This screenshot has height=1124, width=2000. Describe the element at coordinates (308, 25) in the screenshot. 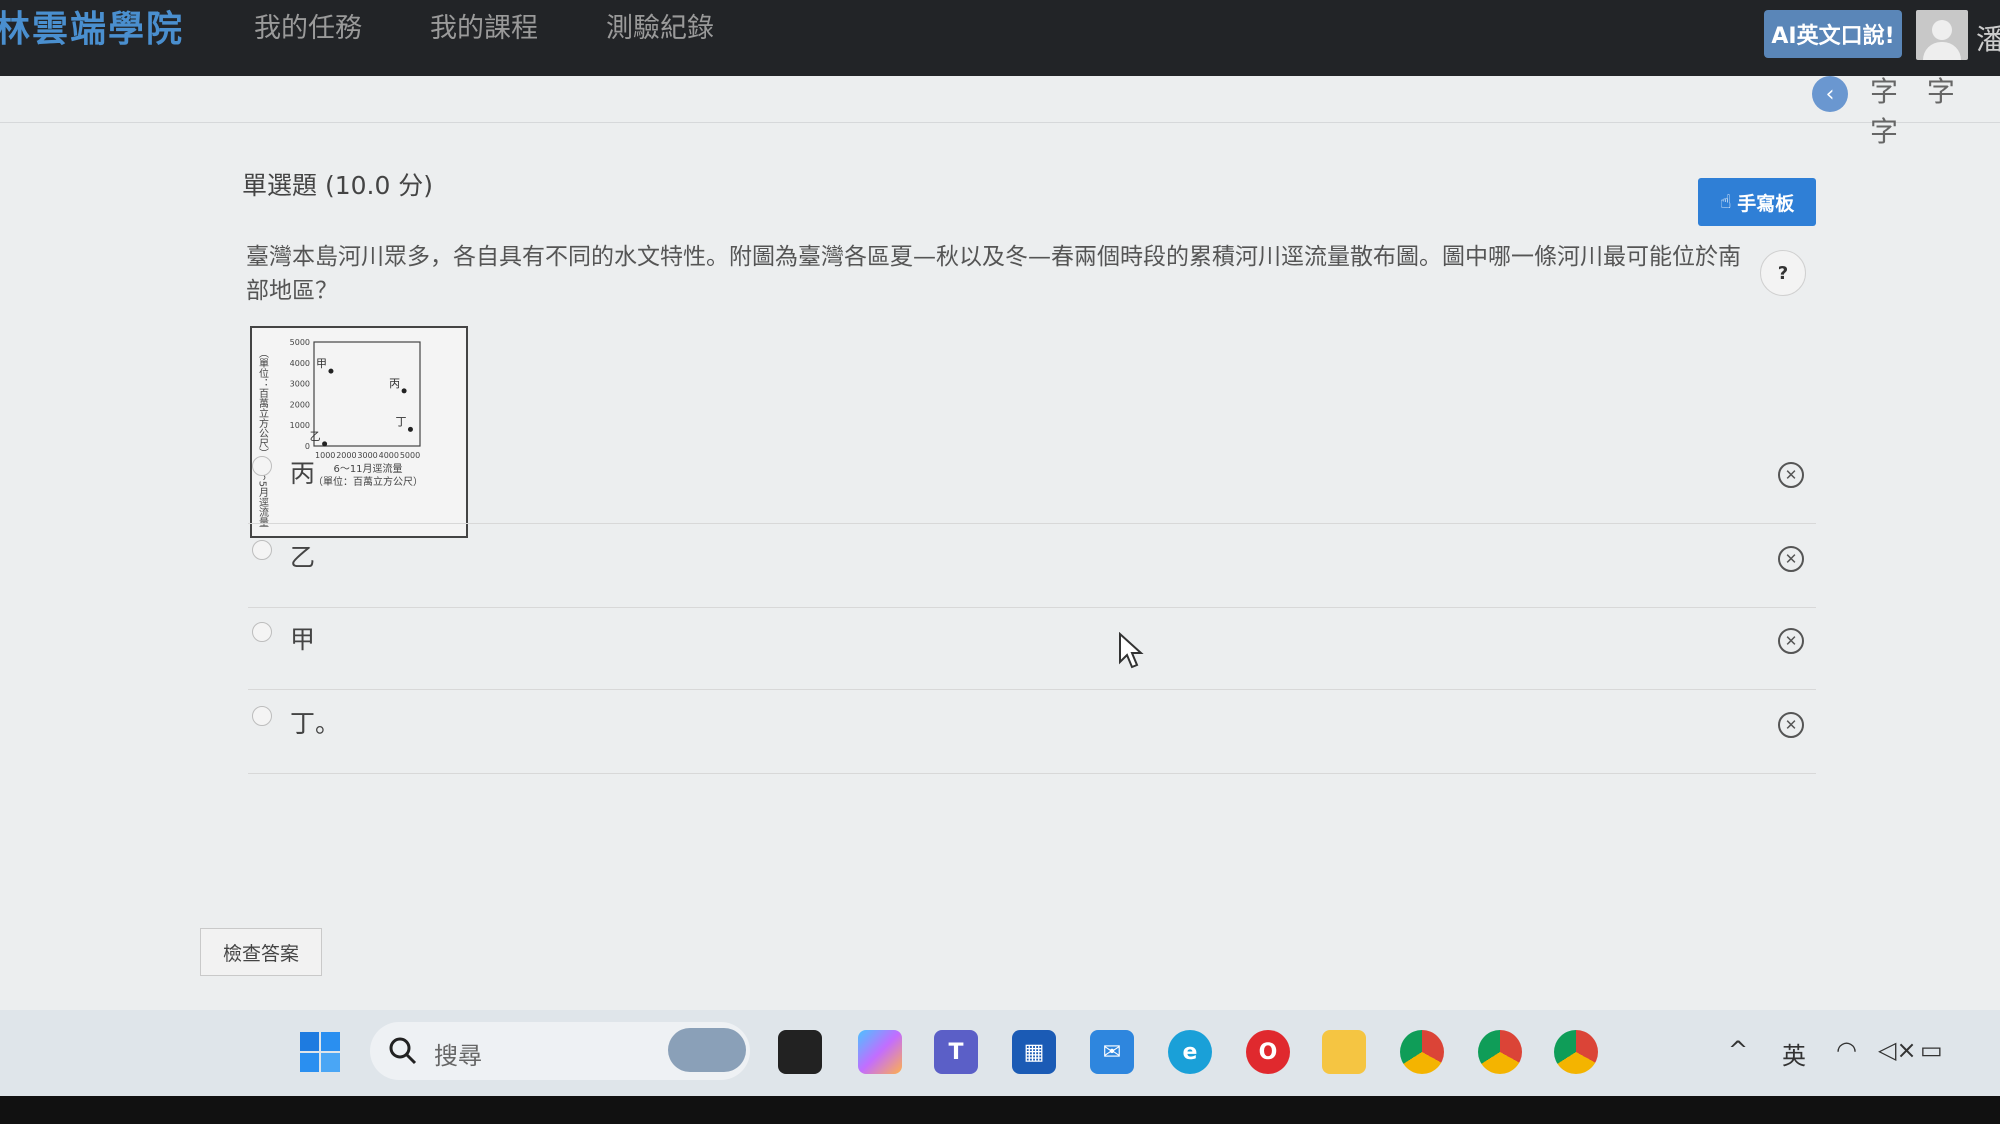

I see `nav-my-tasks: 我的任務` at that location.